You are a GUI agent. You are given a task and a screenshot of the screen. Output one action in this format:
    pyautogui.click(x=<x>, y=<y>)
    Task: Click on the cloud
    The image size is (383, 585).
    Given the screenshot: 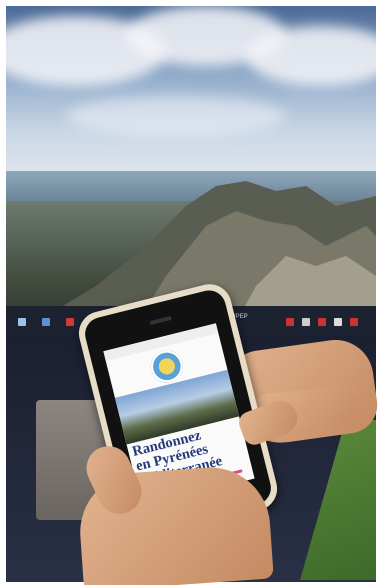 What is the action you would take?
    pyautogui.click(x=176, y=116)
    